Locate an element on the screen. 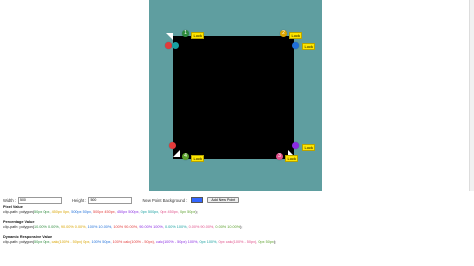 The width and height of the screenshot is (474, 266). point-number: 1 is located at coordinates (185, 33).